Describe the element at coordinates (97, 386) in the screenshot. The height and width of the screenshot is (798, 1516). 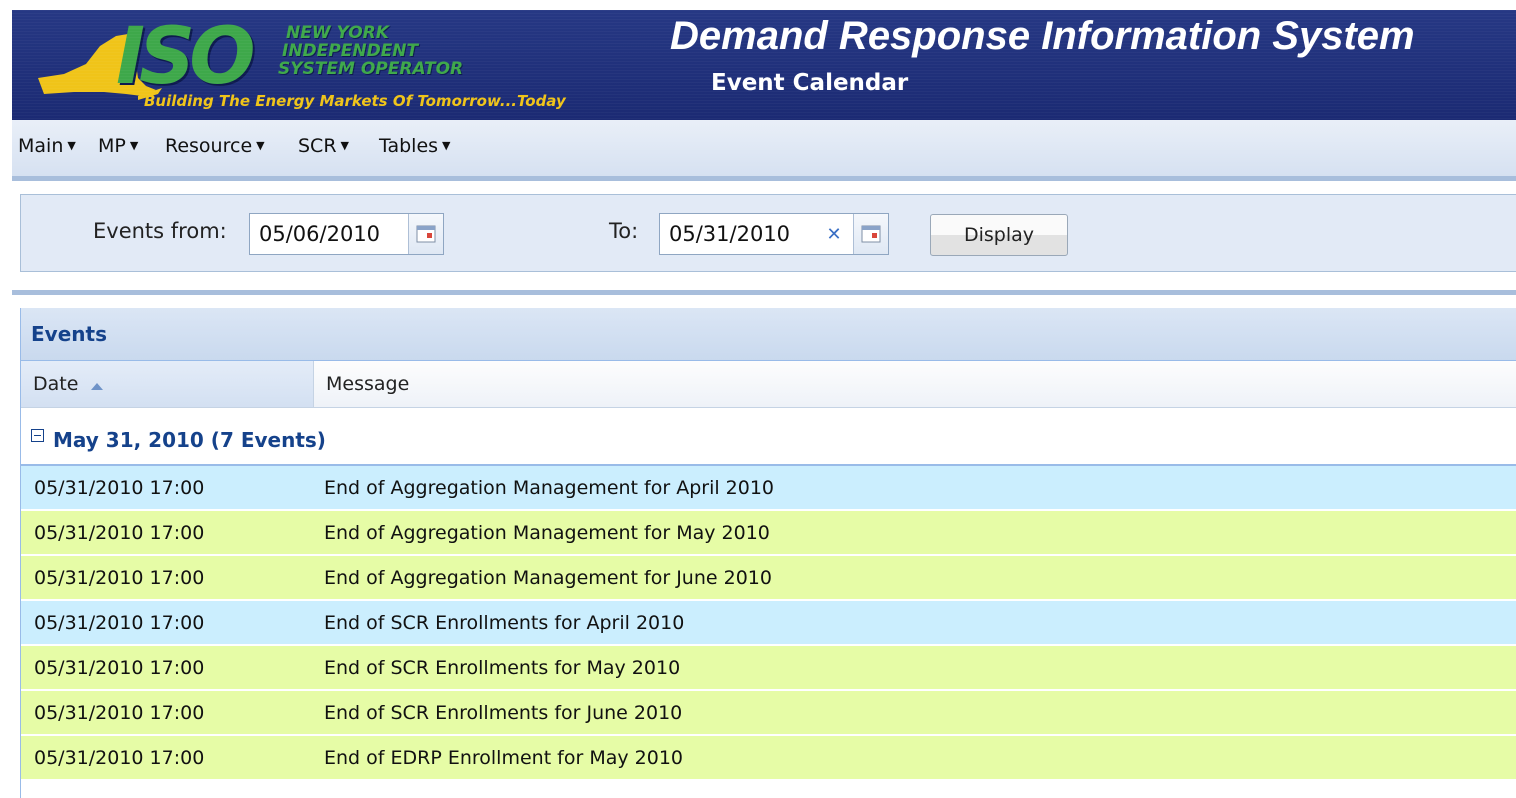
I see `sort-ascending-icon` at that location.